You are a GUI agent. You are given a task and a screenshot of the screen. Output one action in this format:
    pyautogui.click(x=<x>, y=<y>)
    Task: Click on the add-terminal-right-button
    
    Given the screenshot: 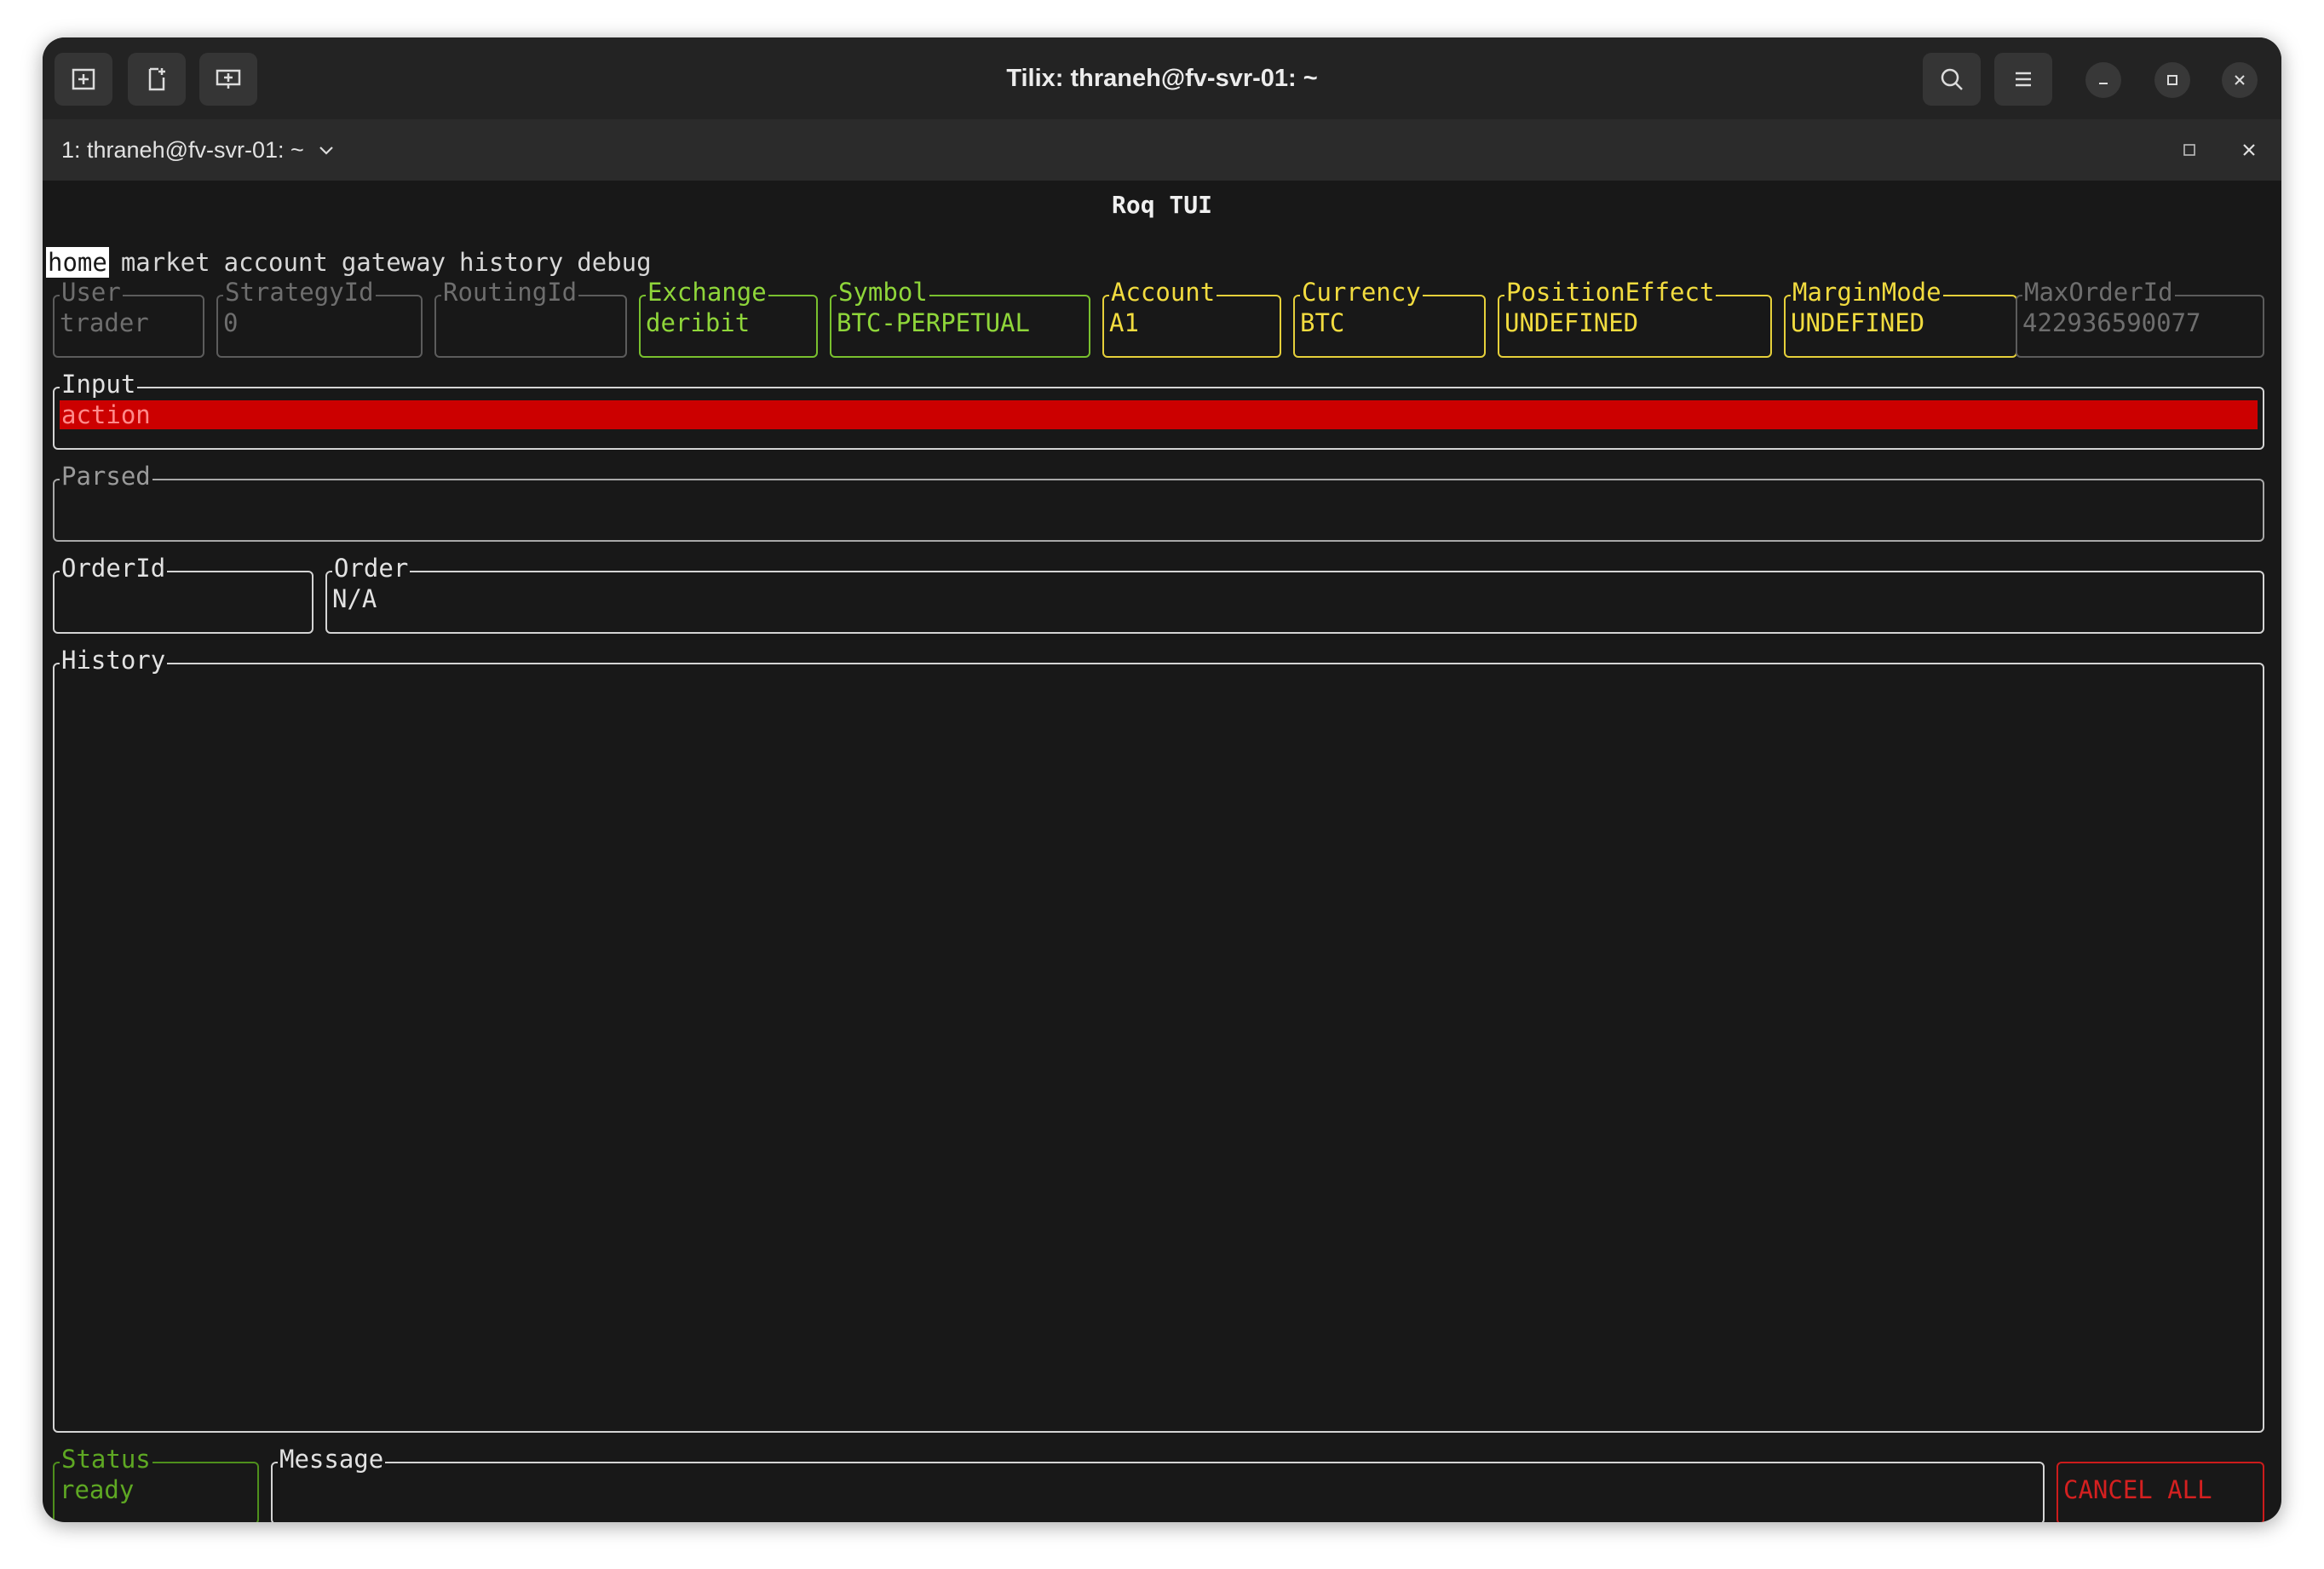 What is the action you would take?
    pyautogui.click(x=83, y=79)
    